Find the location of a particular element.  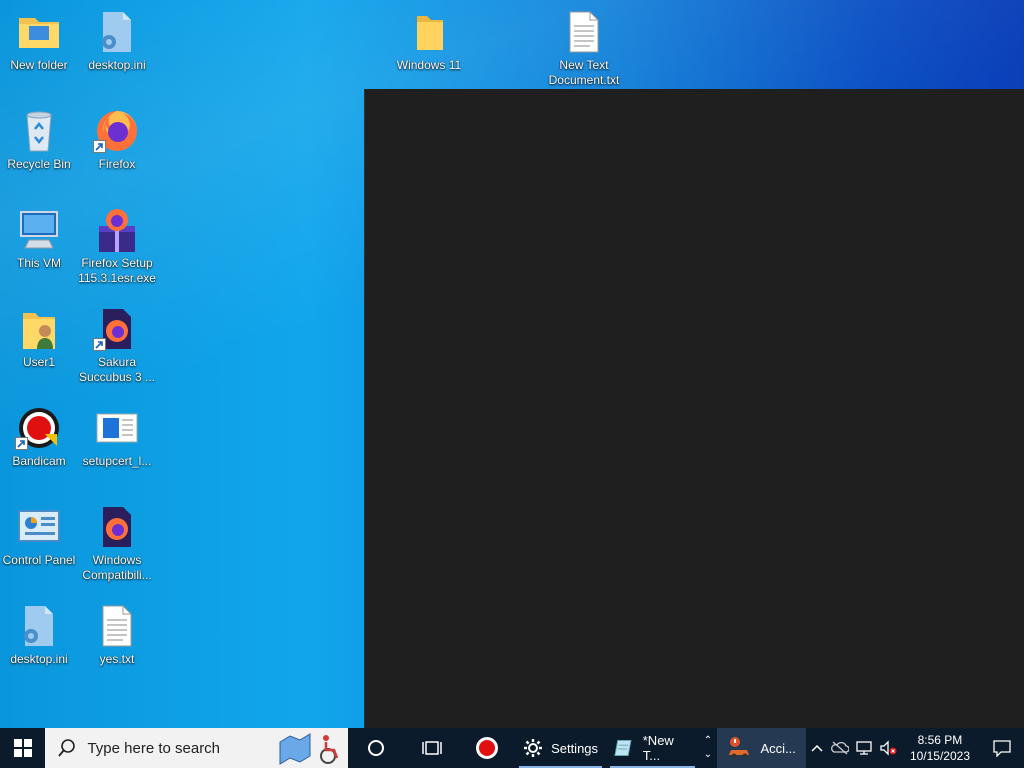

desktop-icon-firefox-setup: Firefox Setup 115.3.1esr.exe is located at coordinates (117, 246).